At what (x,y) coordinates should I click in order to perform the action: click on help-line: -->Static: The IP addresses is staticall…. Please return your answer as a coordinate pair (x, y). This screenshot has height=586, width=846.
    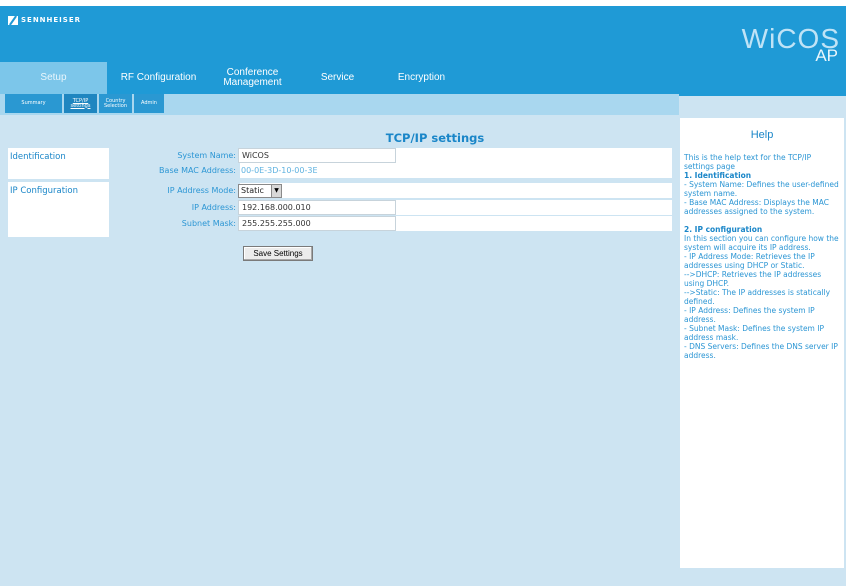
    Looking at the image, I should click on (757, 297).